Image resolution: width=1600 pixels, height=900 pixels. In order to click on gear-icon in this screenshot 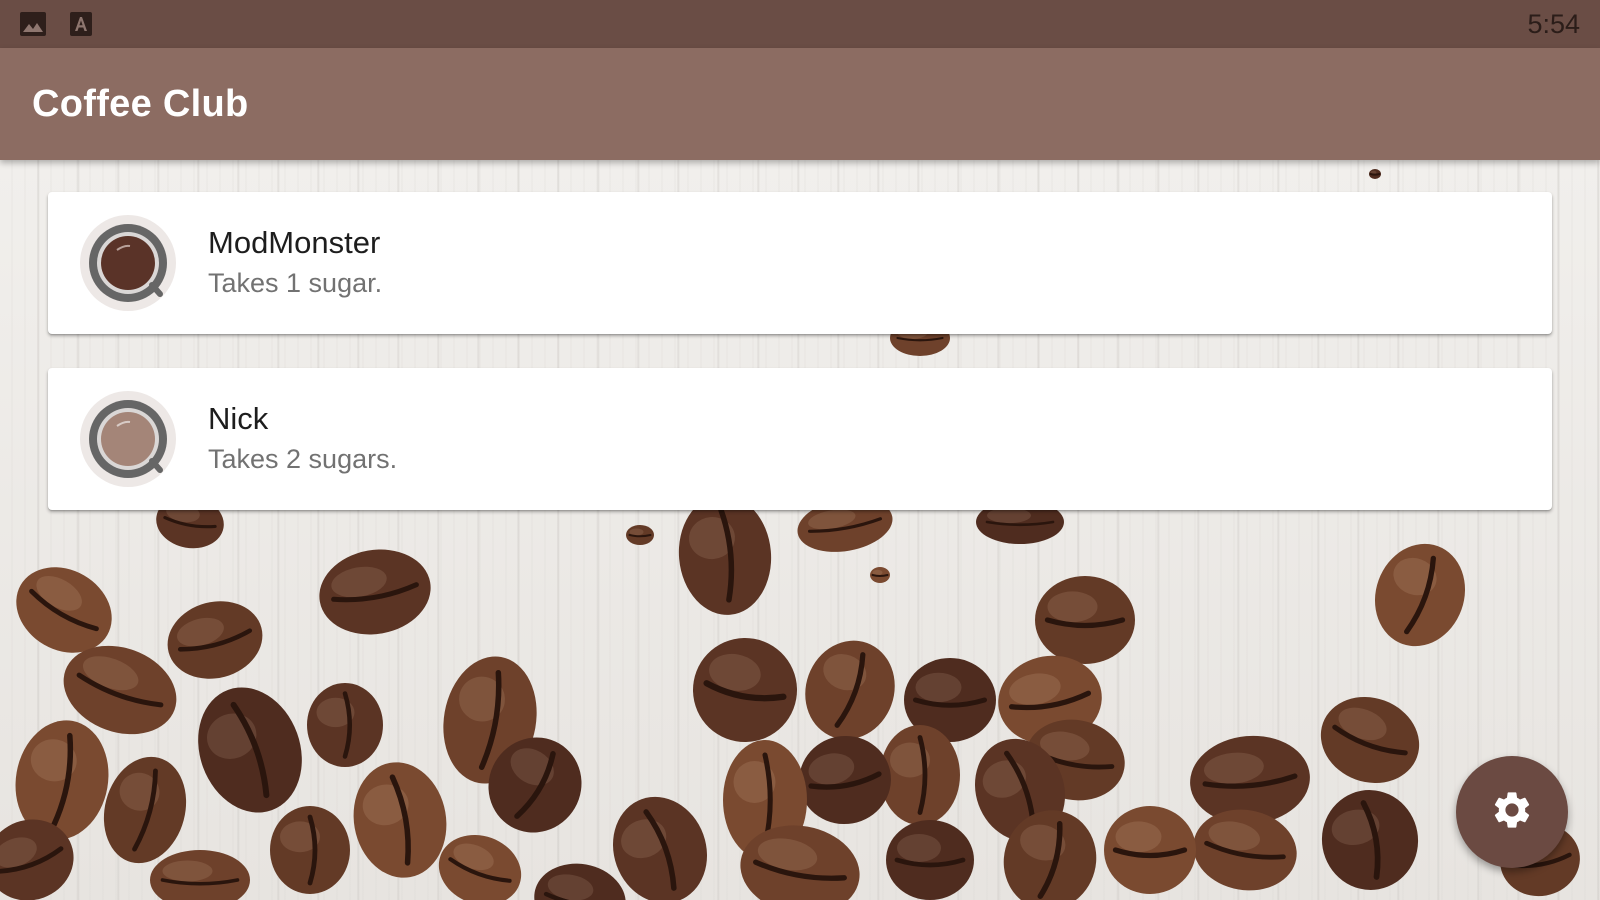, I will do `click(1512, 812)`.